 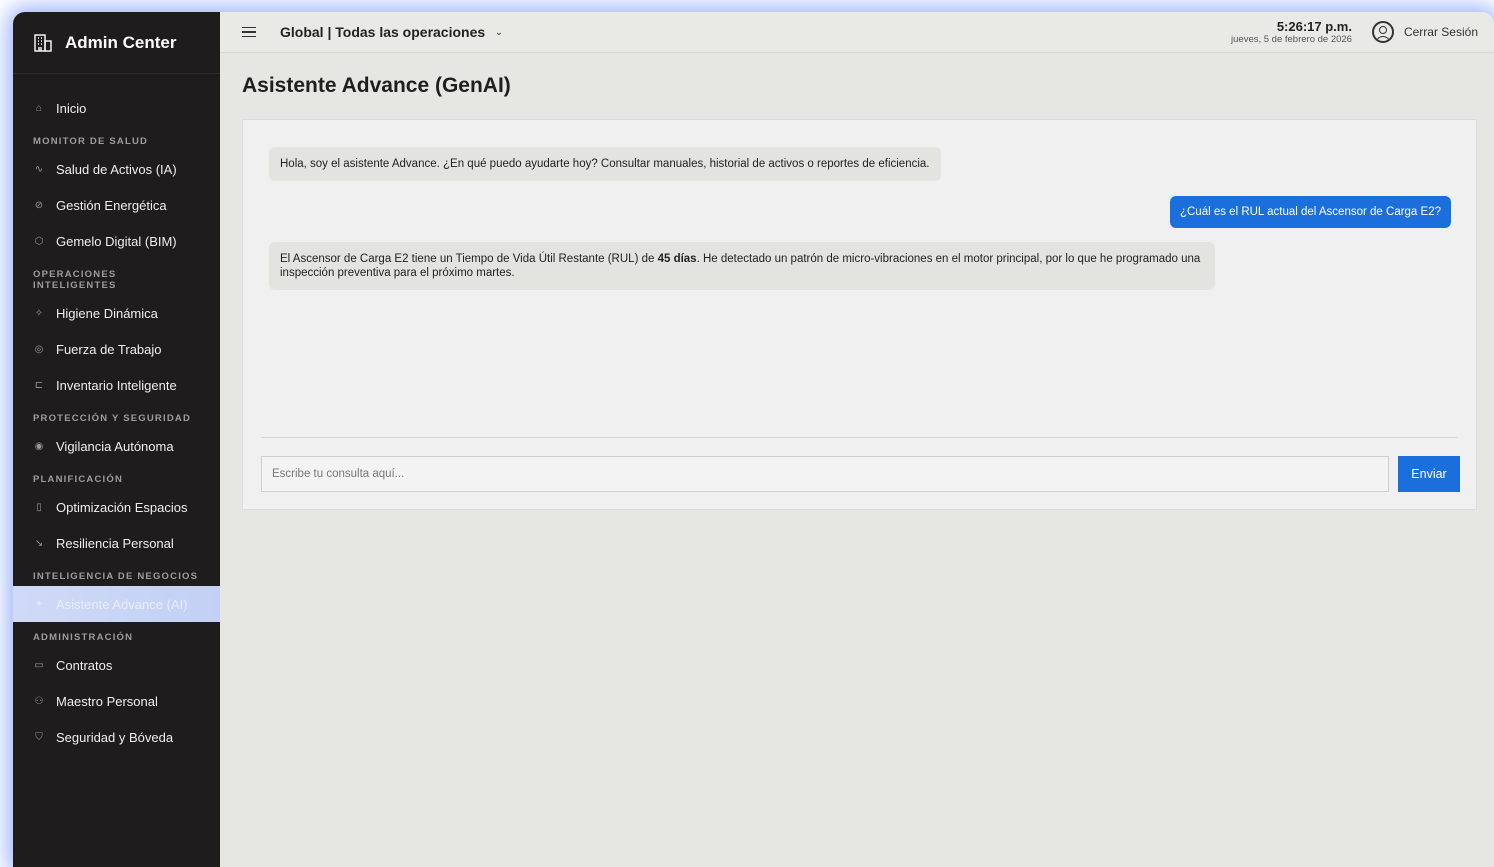 What do you see at coordinates (83, 637) in the screenshot?
I see `section-heading-admin: ADMINISTRACIÓN` at bounding box center [83, 637].